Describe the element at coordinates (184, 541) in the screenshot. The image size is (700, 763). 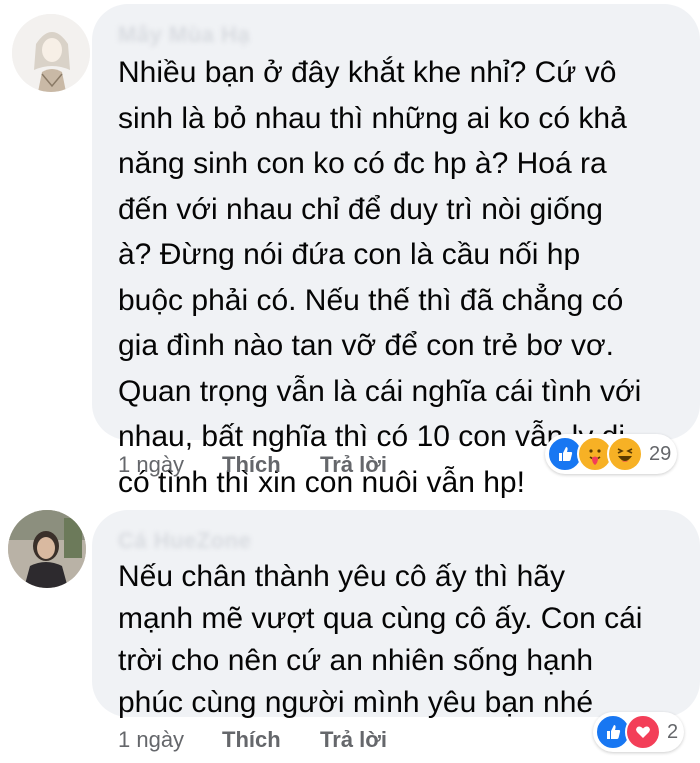
I see `comment-author: Cá HueZone` at that location.